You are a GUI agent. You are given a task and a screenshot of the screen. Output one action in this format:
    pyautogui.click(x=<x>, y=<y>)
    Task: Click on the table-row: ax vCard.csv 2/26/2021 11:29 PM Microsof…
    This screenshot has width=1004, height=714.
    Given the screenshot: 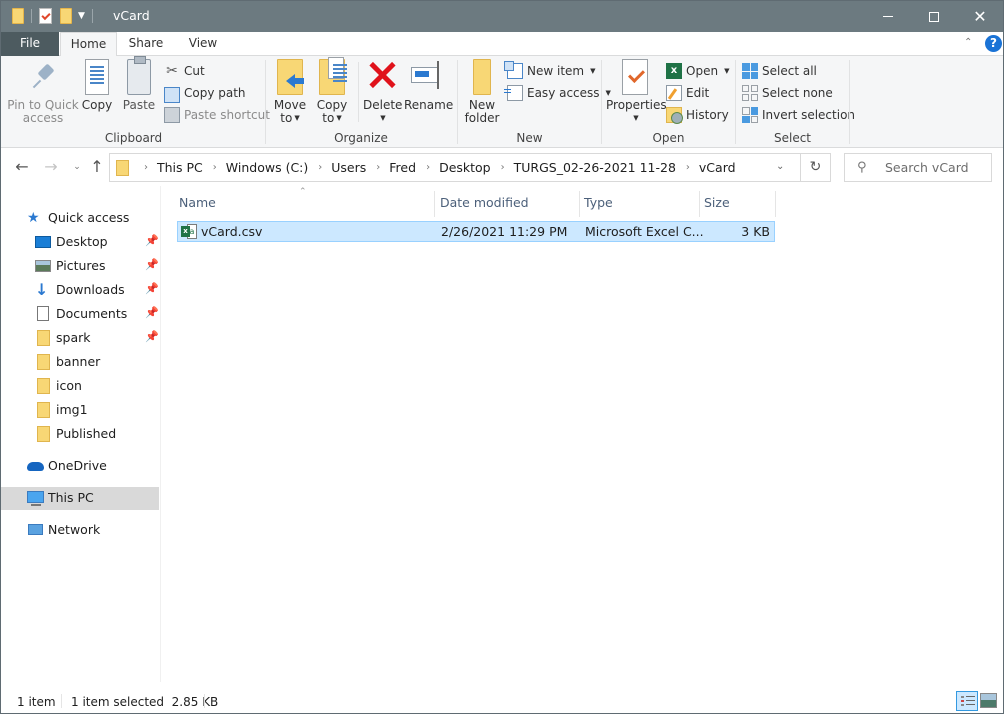 What is the action you would take?
    pyautogui.click(x=476, y=231)
    